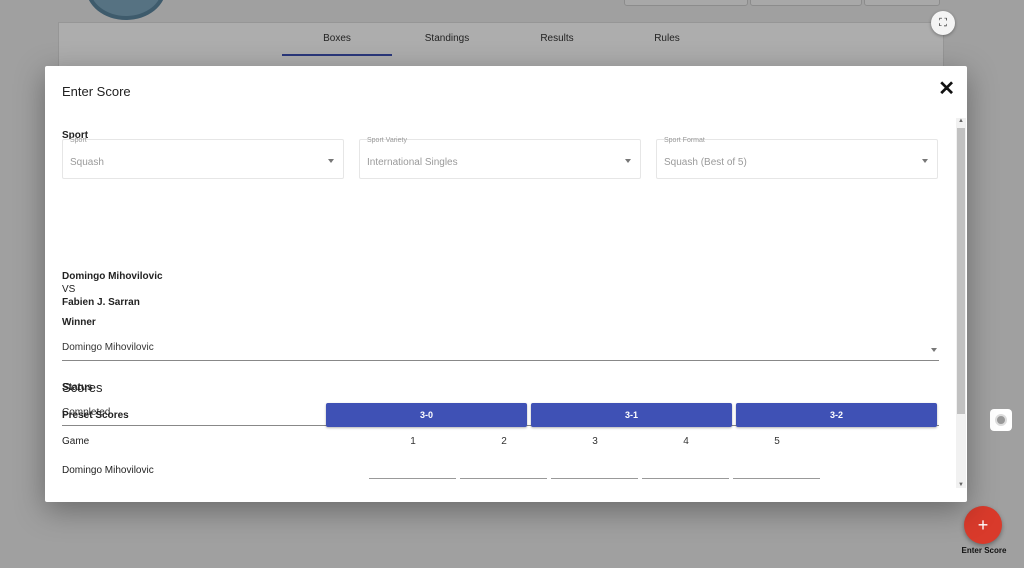 The width and height of the screenshot is (1024, 568). Describe the element at coordinates (684, 140) in the screenshot. I see `format-select-label: Sport Format` at that location.